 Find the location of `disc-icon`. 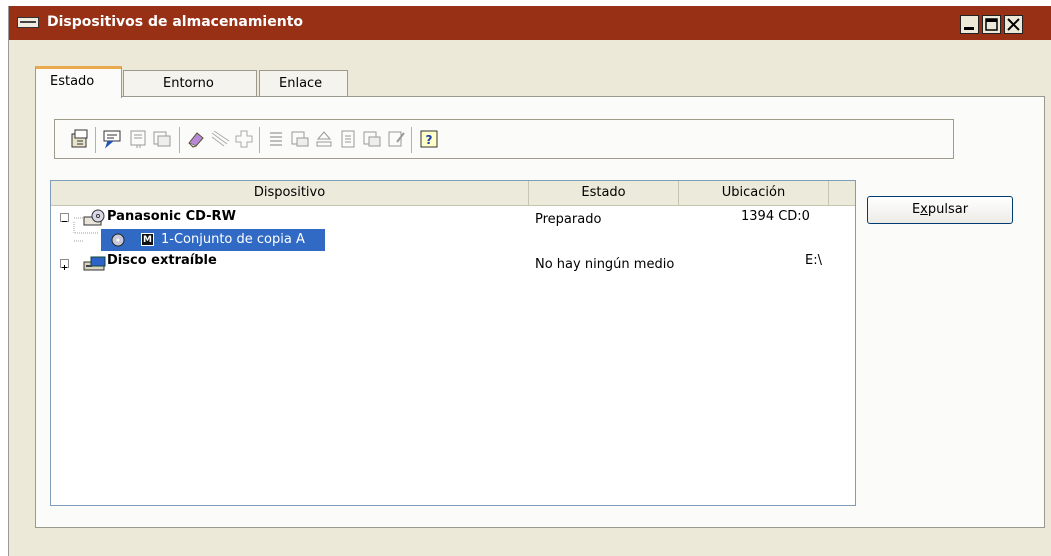

disc-icon is located at coordinates (118, 240).